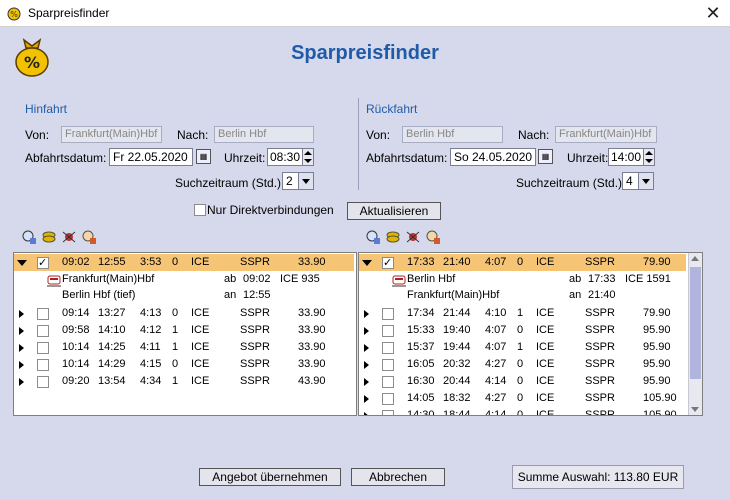 This screenshot has height=500, width=730. Describe the element at coordinates (184, 347) in the screenshot. I see `table-row: 10:14 14:25 4:11 1 ICE SSPR 33.90` at that location.